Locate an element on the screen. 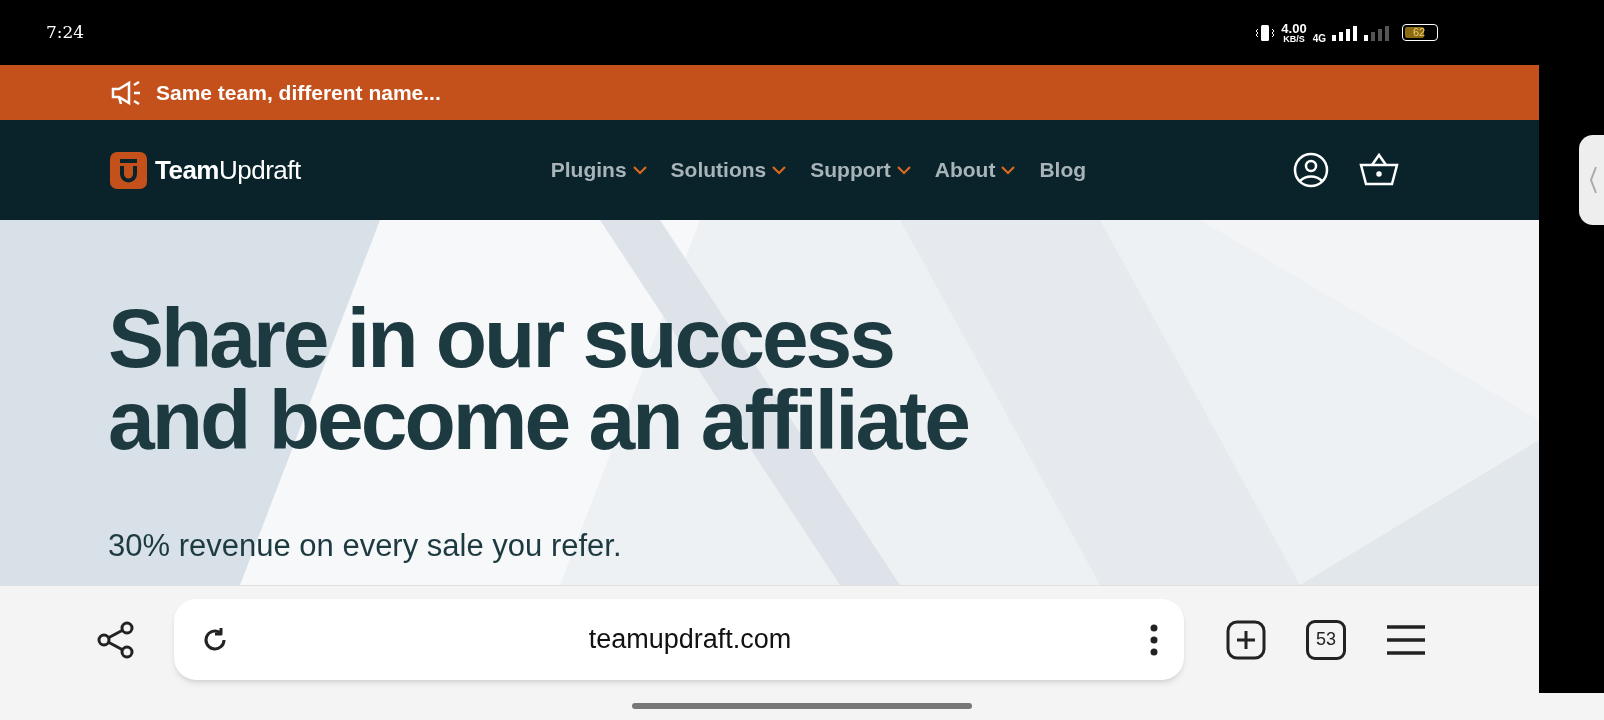  more-icon is located at coordinates (1154, 639).